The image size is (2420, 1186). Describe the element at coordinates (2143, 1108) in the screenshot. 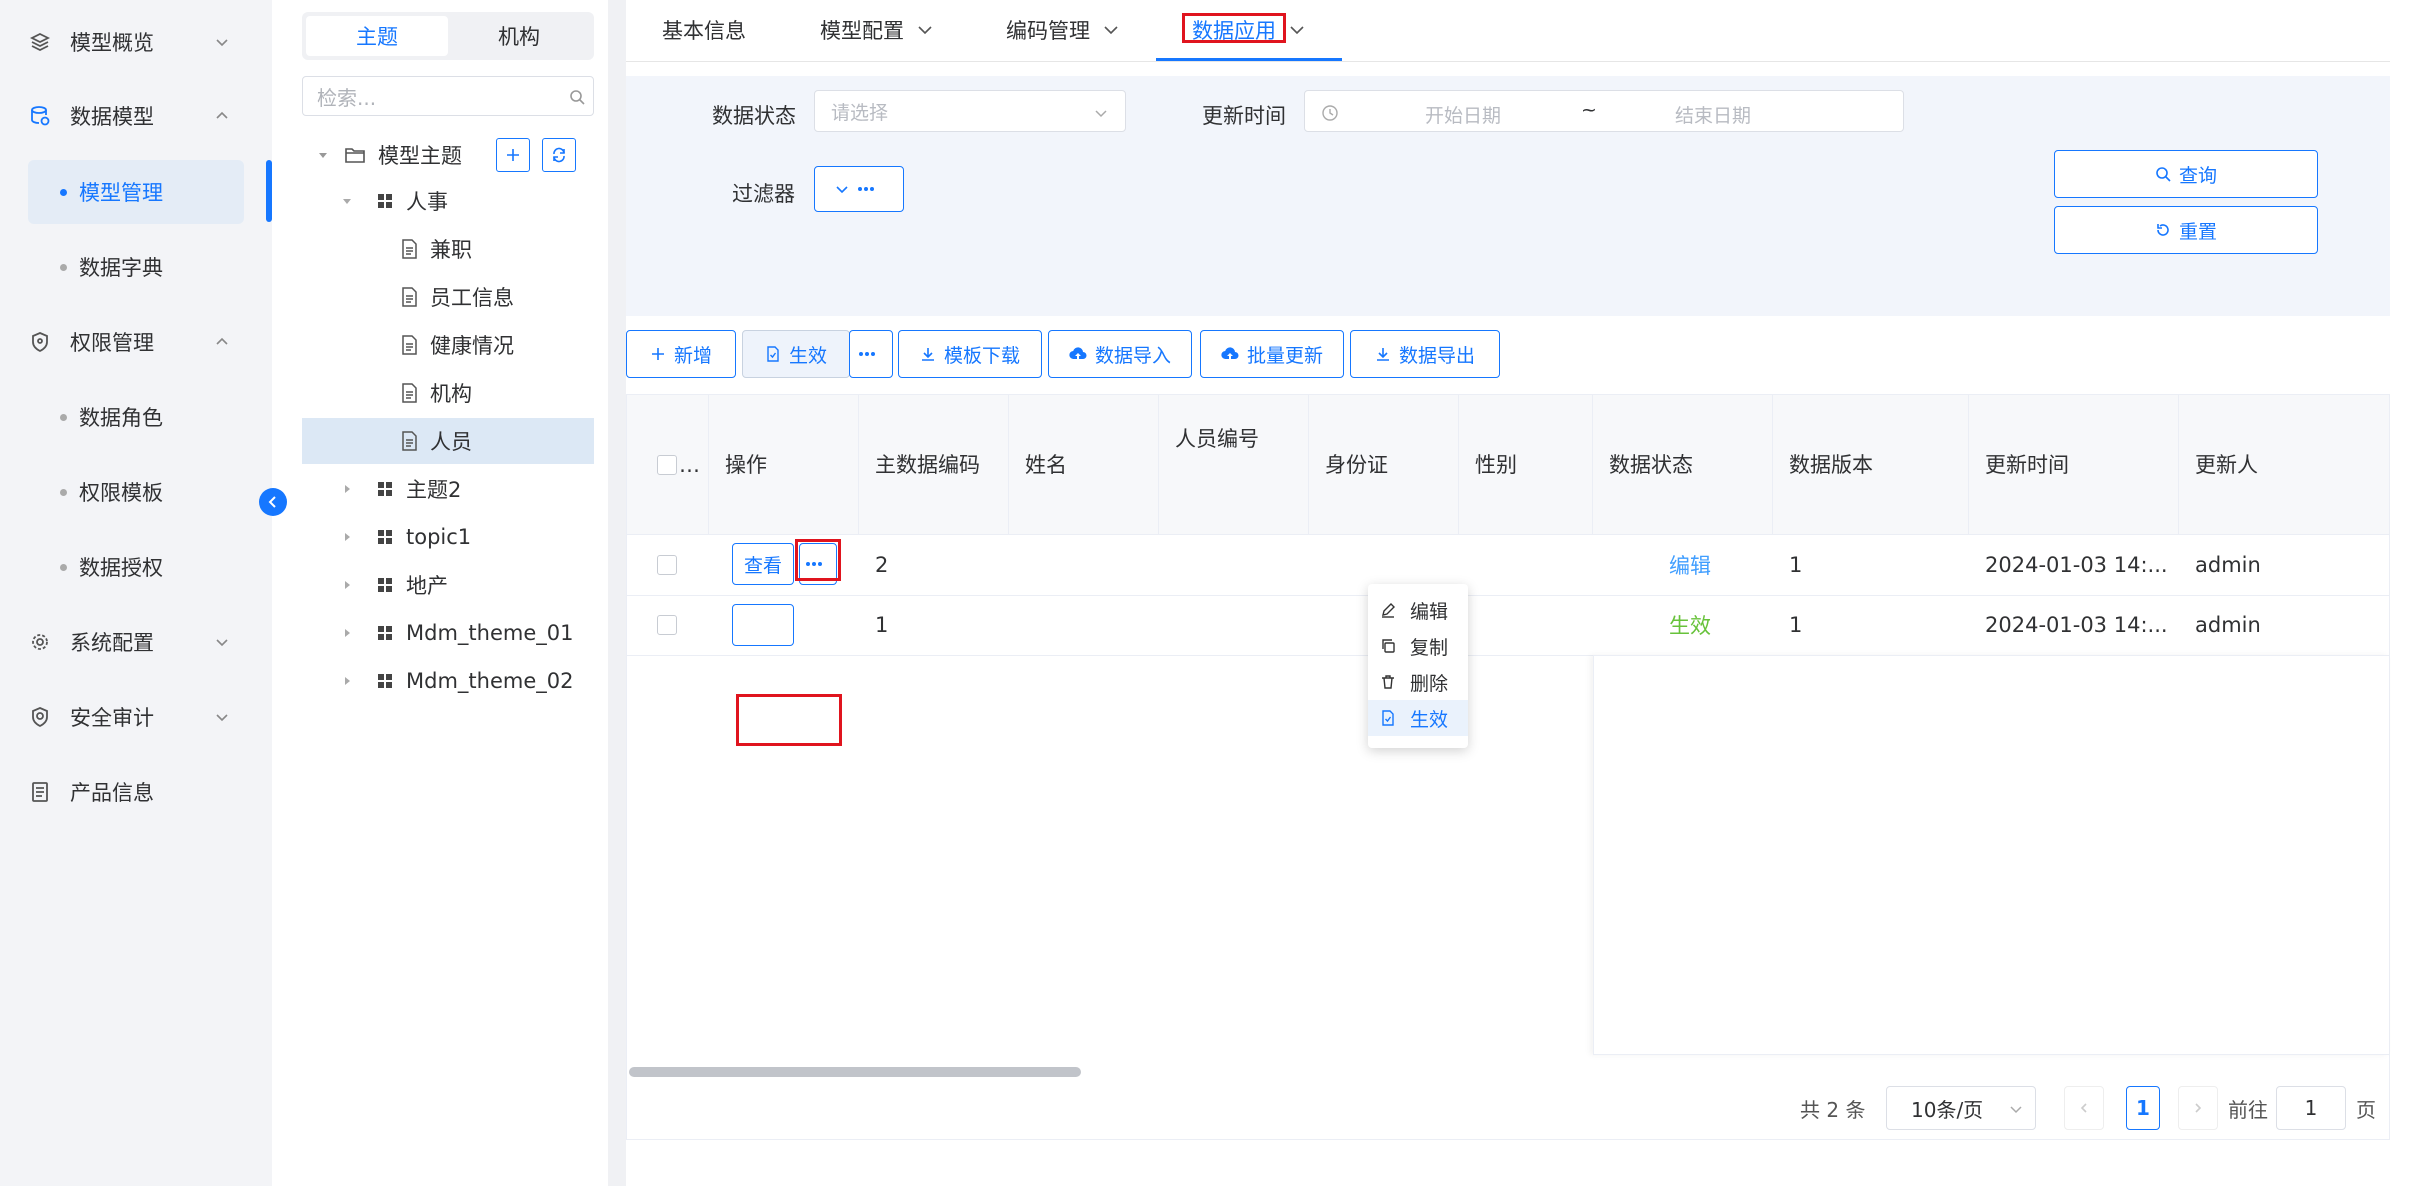

I see `page-number-current: 1` at that location.